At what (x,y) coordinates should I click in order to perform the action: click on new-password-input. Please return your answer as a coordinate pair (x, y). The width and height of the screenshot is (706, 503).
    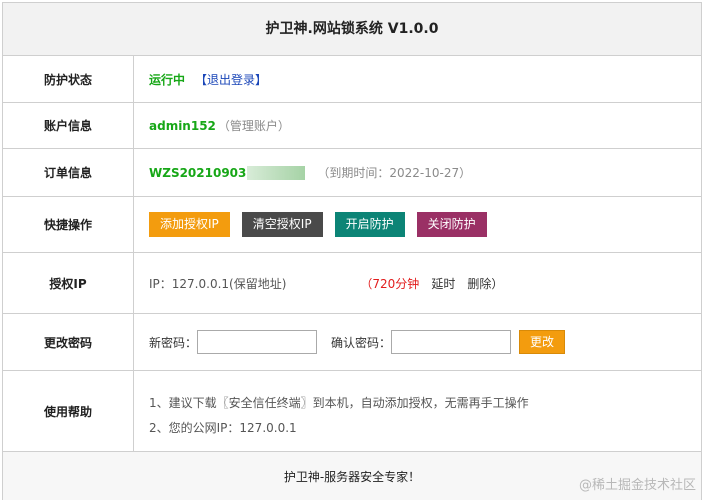
    Looking at the image, I should click on (257, 342).